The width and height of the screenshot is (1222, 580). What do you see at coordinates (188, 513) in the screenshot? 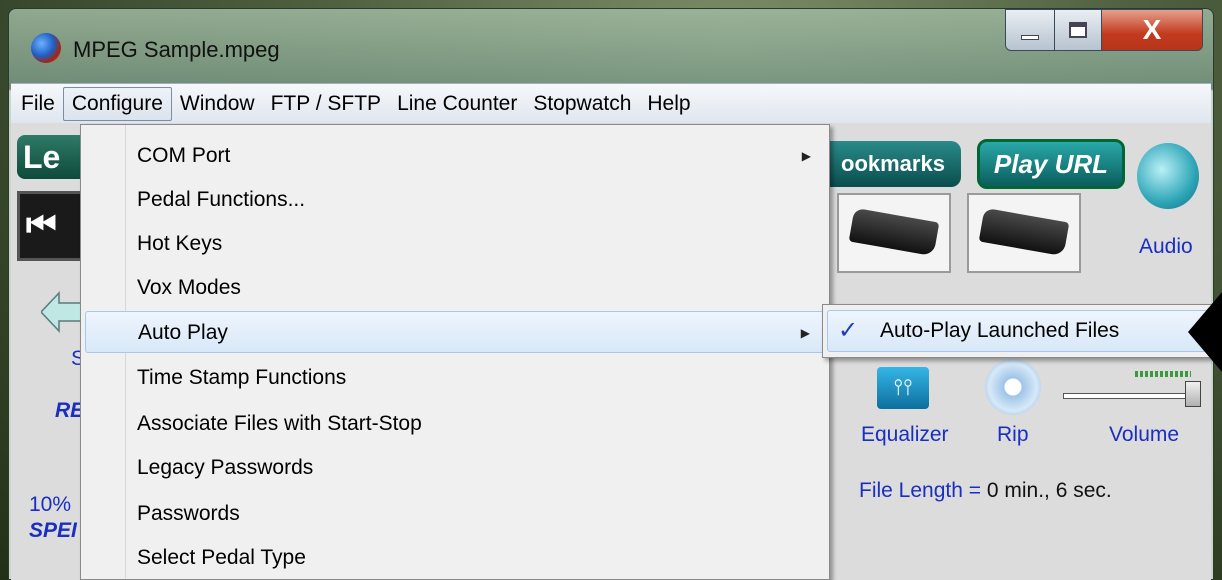
I see `menu-item-label: Passwords` at bounding box center [188, 513].